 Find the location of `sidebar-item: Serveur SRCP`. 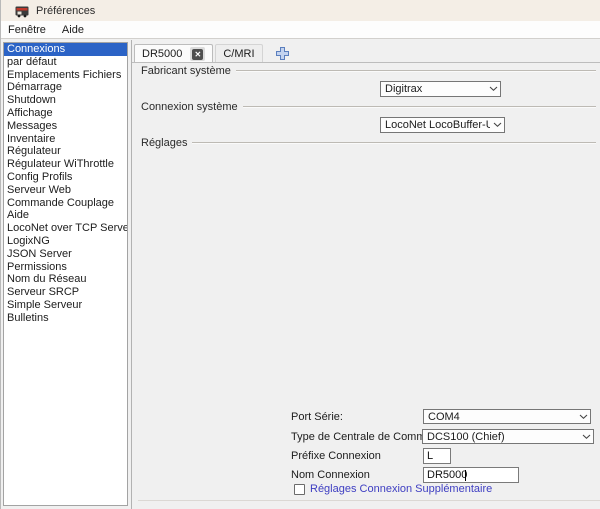

sidebar-item: Serveur SRCP is located at coordinates (65, 292).